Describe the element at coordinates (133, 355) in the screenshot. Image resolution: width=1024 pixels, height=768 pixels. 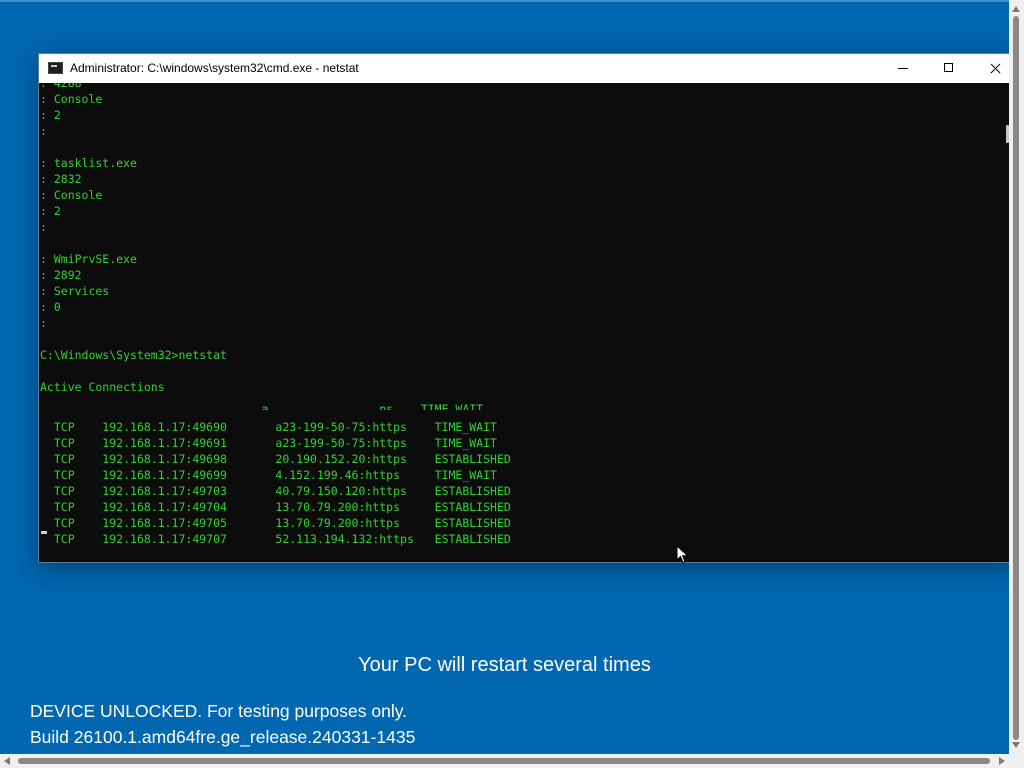
I see `console-line: C:\Windows\System32>netstat` at that location.